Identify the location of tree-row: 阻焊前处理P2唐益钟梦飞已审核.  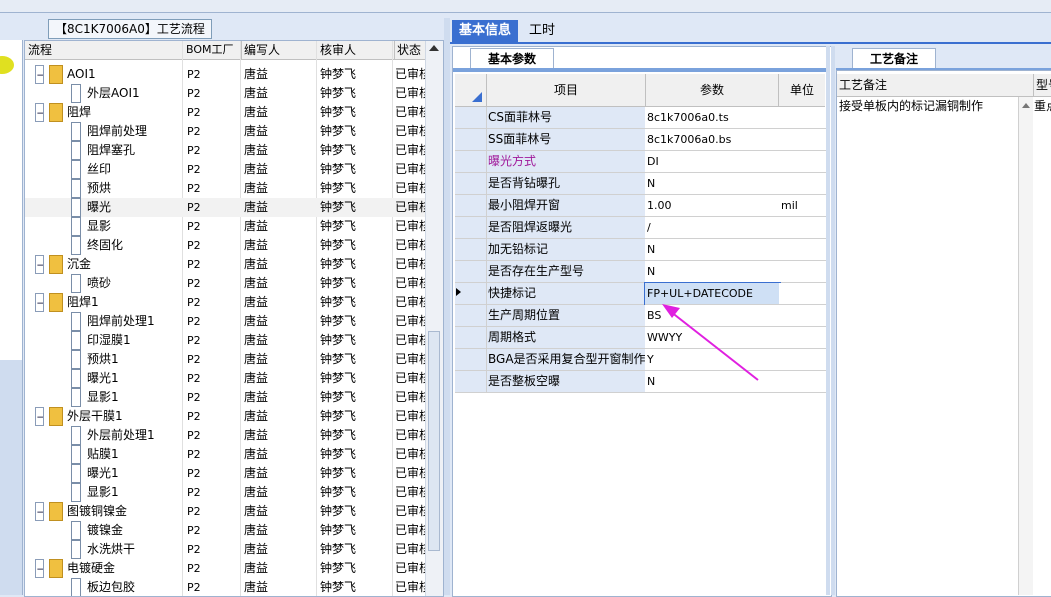
(225, 131).